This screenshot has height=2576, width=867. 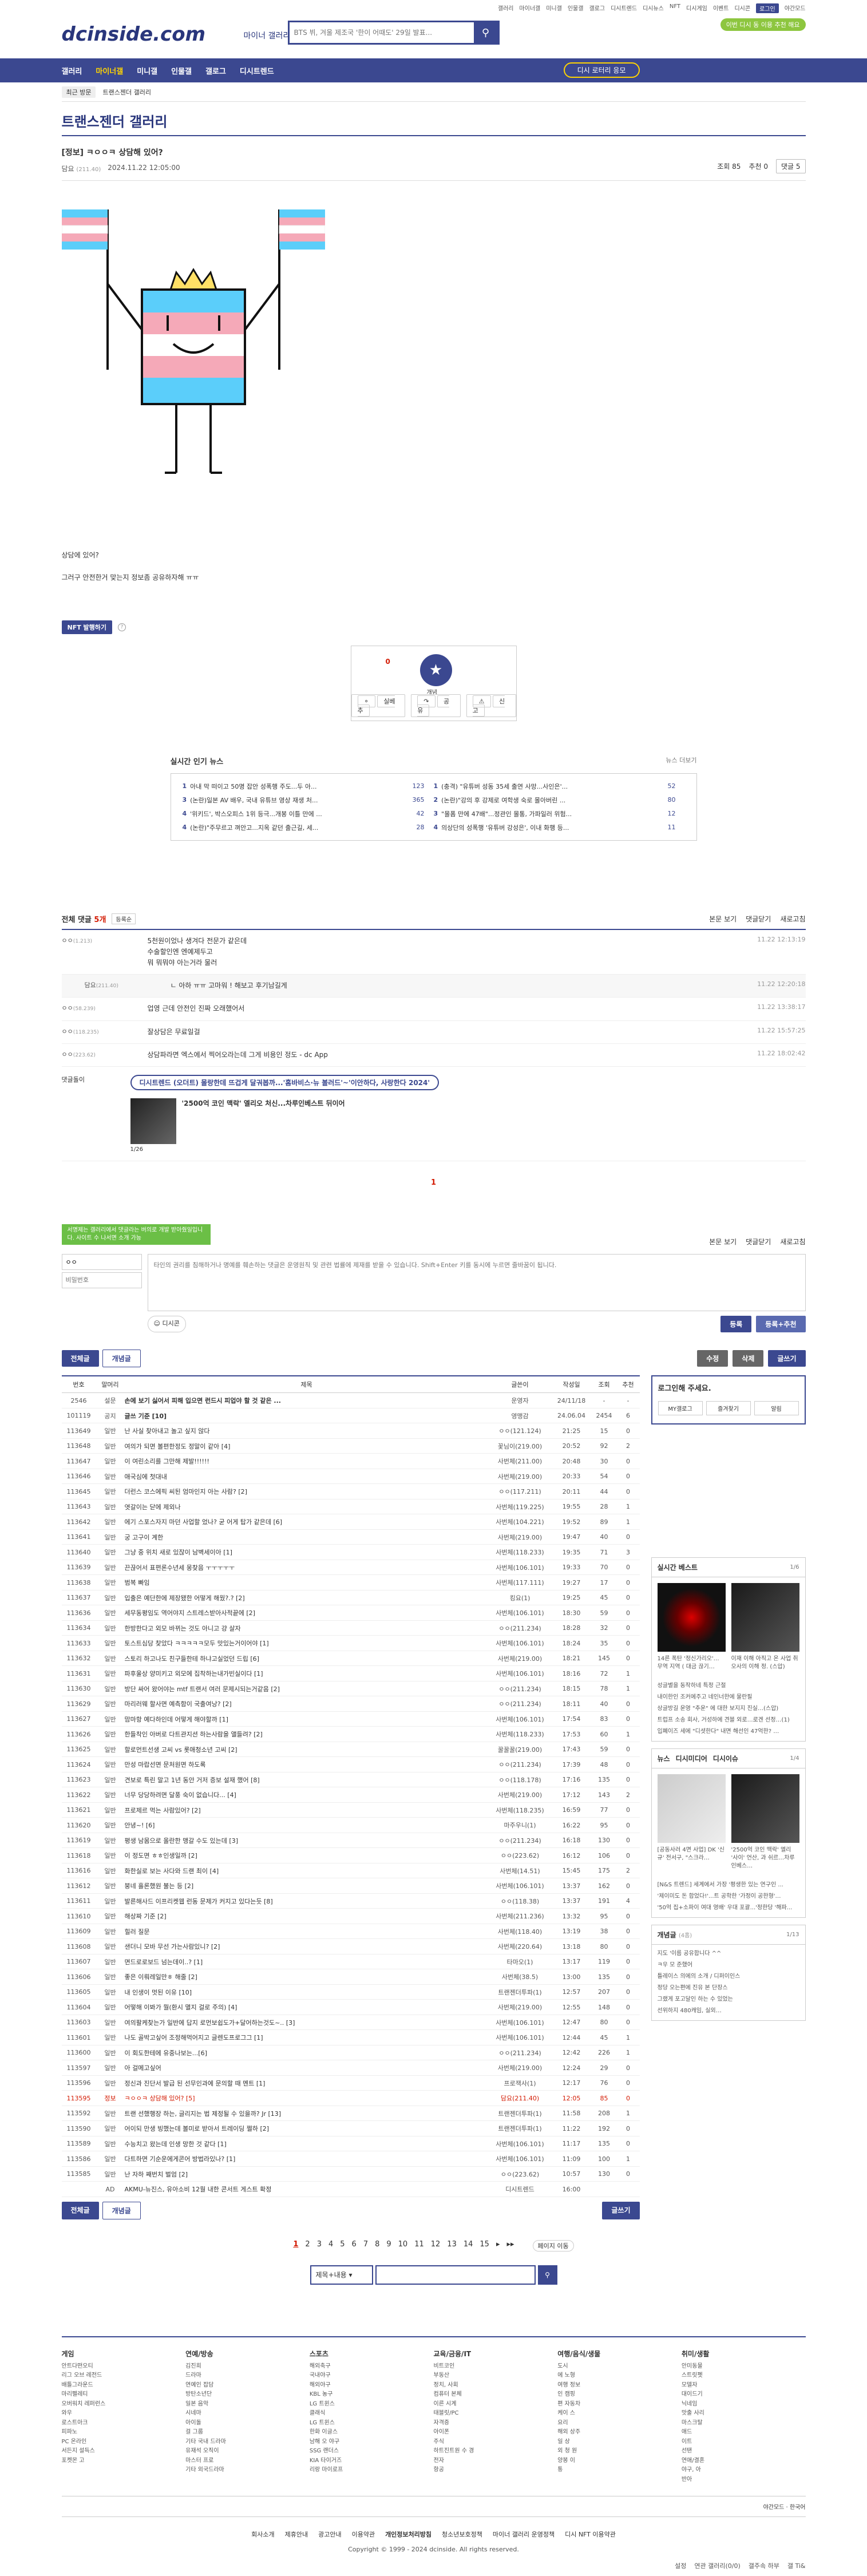 I want to click on all-posts-tab: 전체글, so click(x=80, y=1358).